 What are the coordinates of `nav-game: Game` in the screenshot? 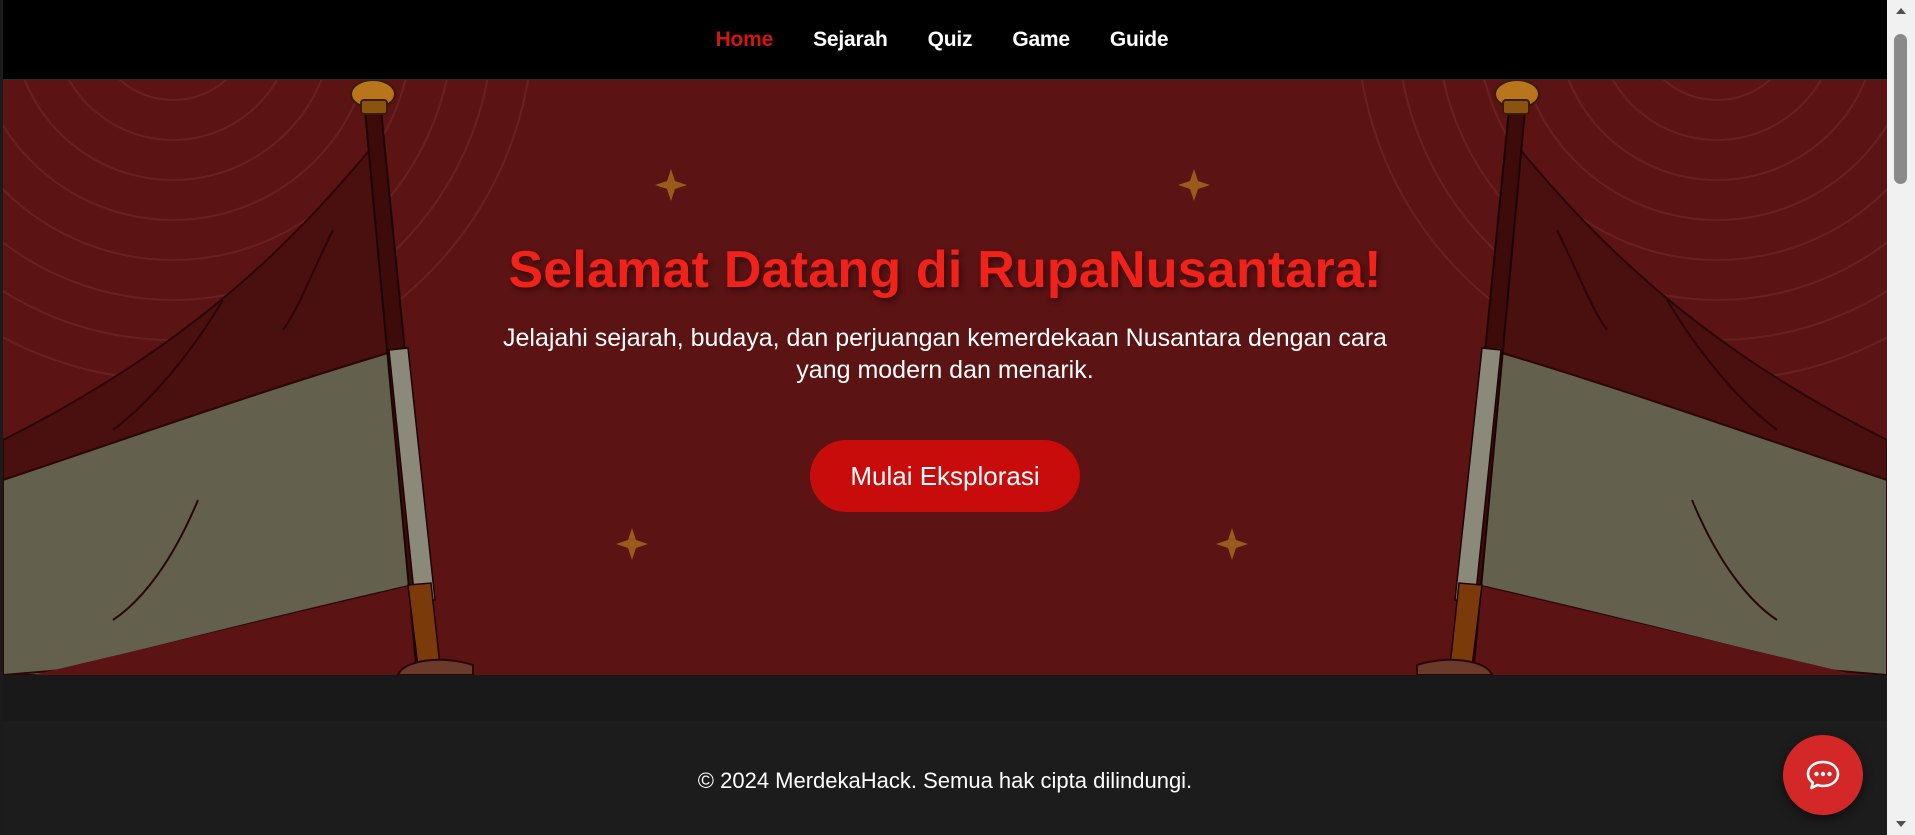 It's located at (1041, 39).